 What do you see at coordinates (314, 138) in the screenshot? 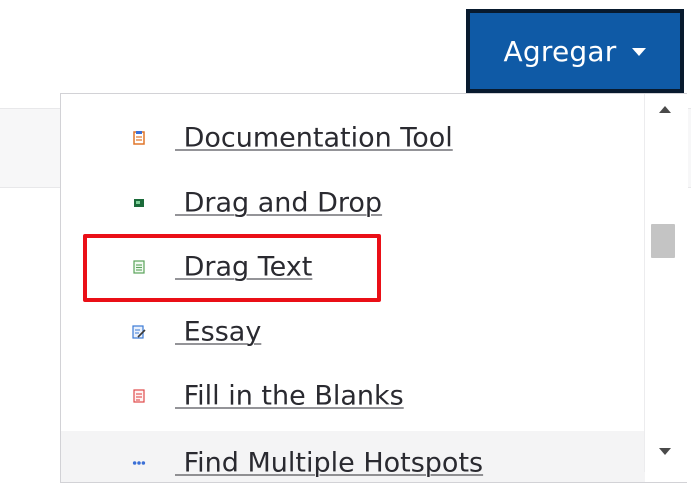
I see `menu-item-label: Documentation Tool` at bounding box center [314, 138].